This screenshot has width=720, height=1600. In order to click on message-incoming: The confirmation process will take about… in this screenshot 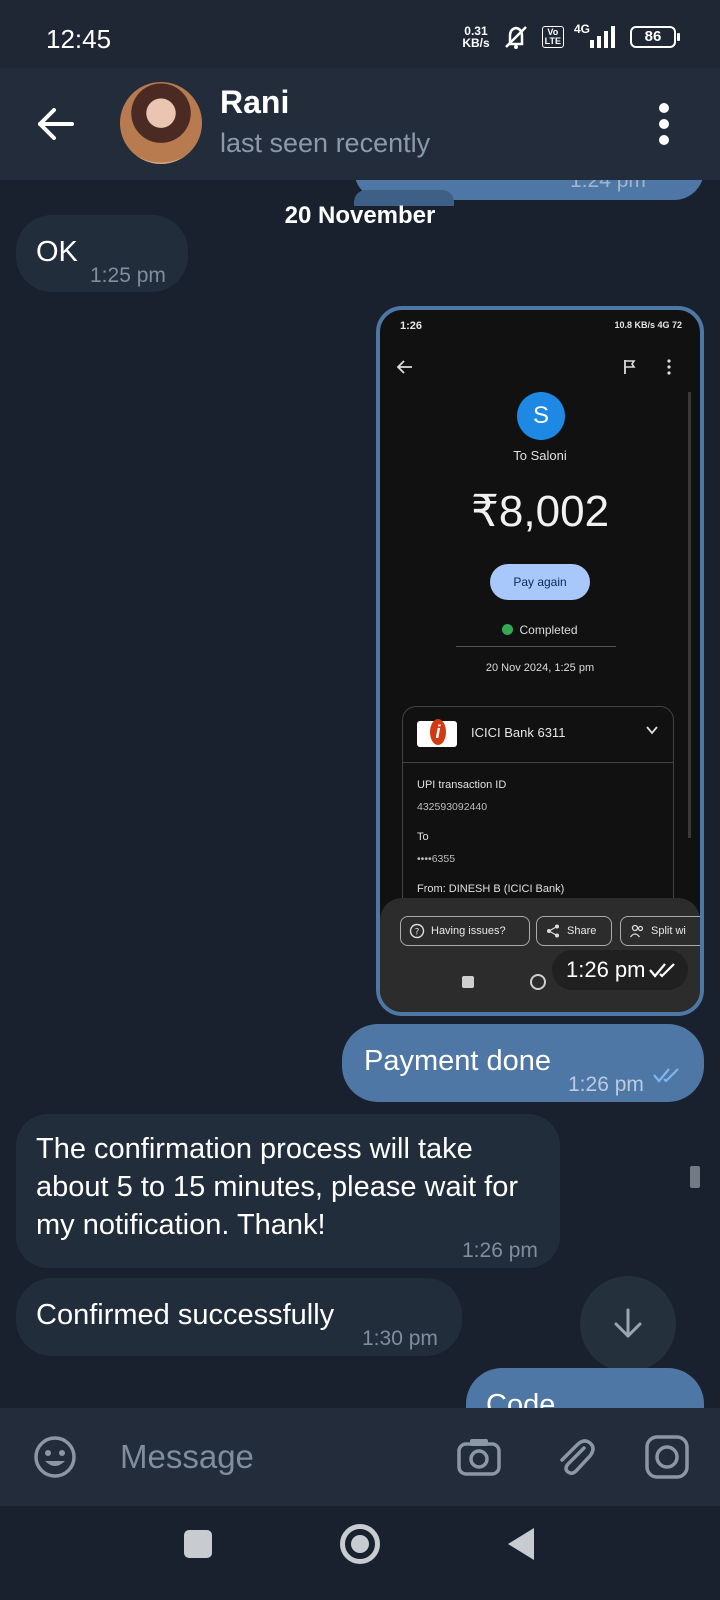, I will do `click(288, 1191)`.